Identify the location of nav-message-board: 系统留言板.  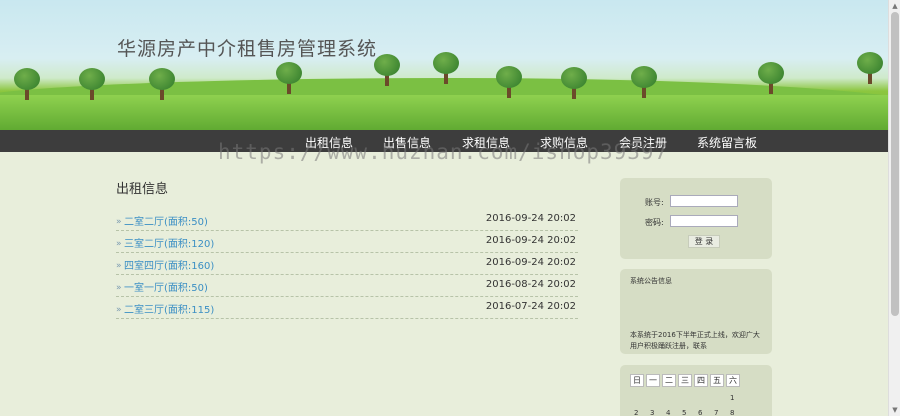
(727, 142).